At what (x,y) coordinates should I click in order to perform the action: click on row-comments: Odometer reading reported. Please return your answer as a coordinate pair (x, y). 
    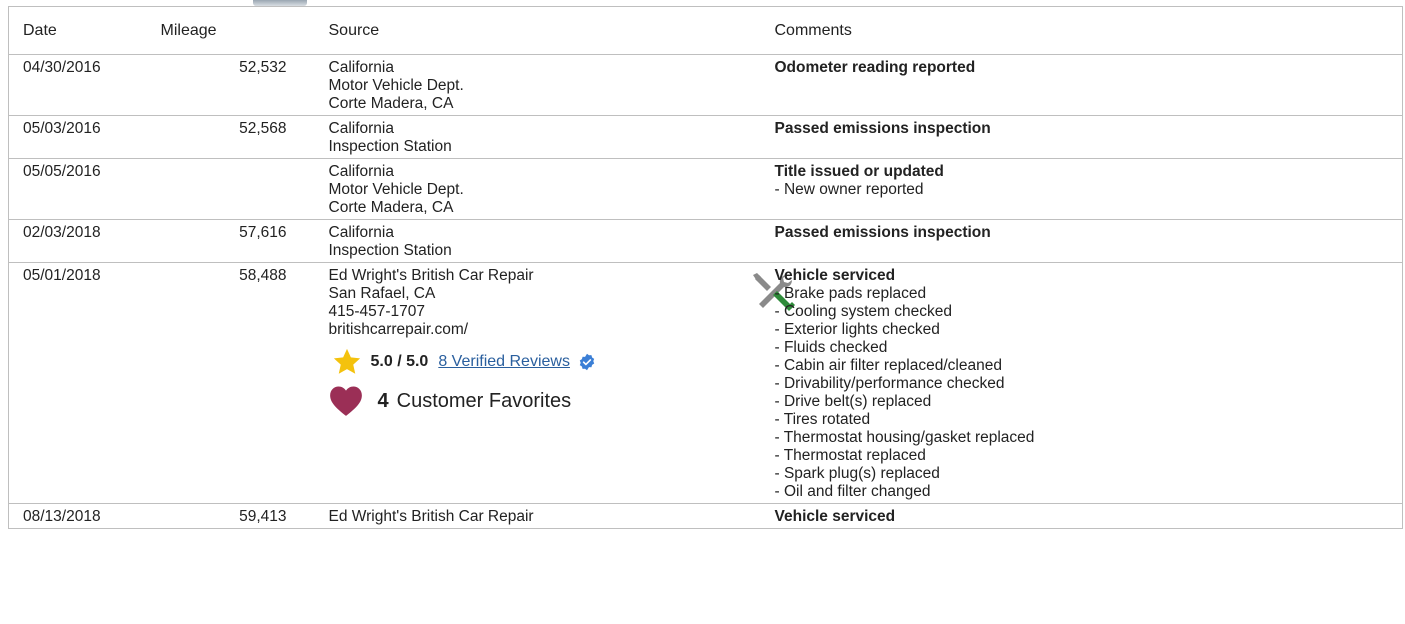
    Looking at the image, I should click on (1088, 85).